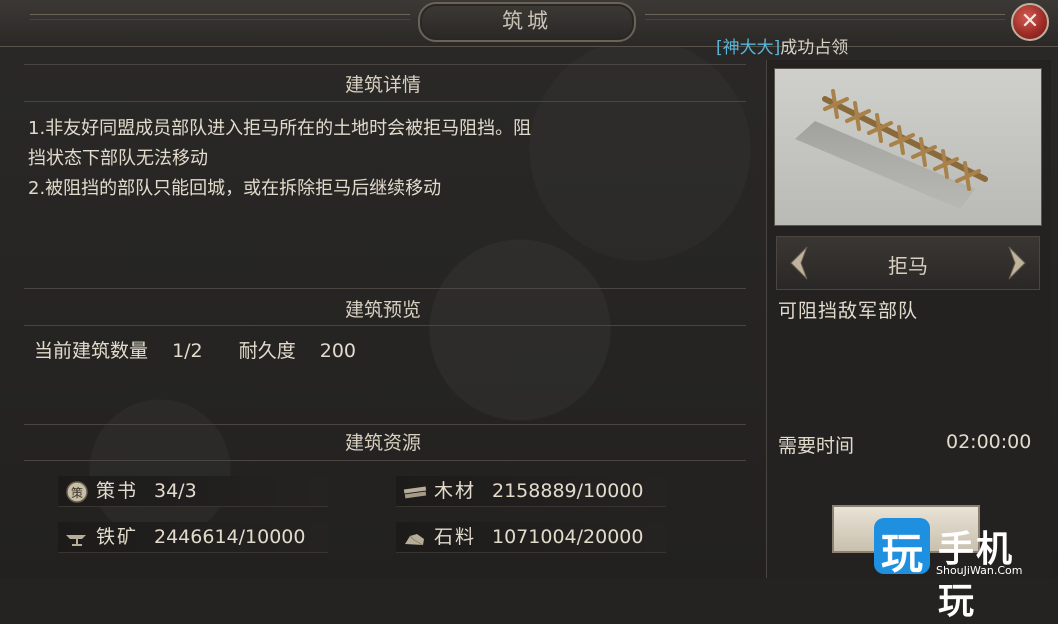  Describe the element at coordinates (415, 491) in the screenshot. I see `wood-icon` at that location.